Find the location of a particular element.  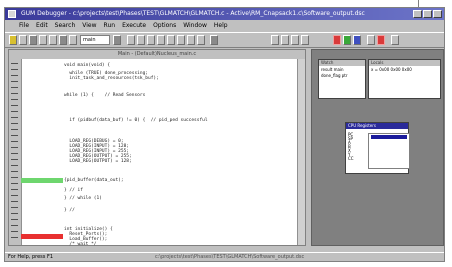

locals-window-button is located at coordinates (285, 40).